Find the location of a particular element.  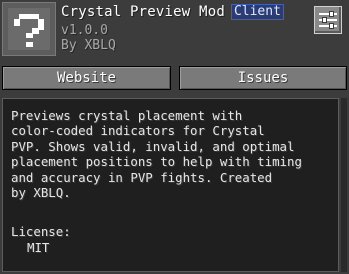

title-row: Crystal Preview Mod Client is located at coordinates (172, 12).